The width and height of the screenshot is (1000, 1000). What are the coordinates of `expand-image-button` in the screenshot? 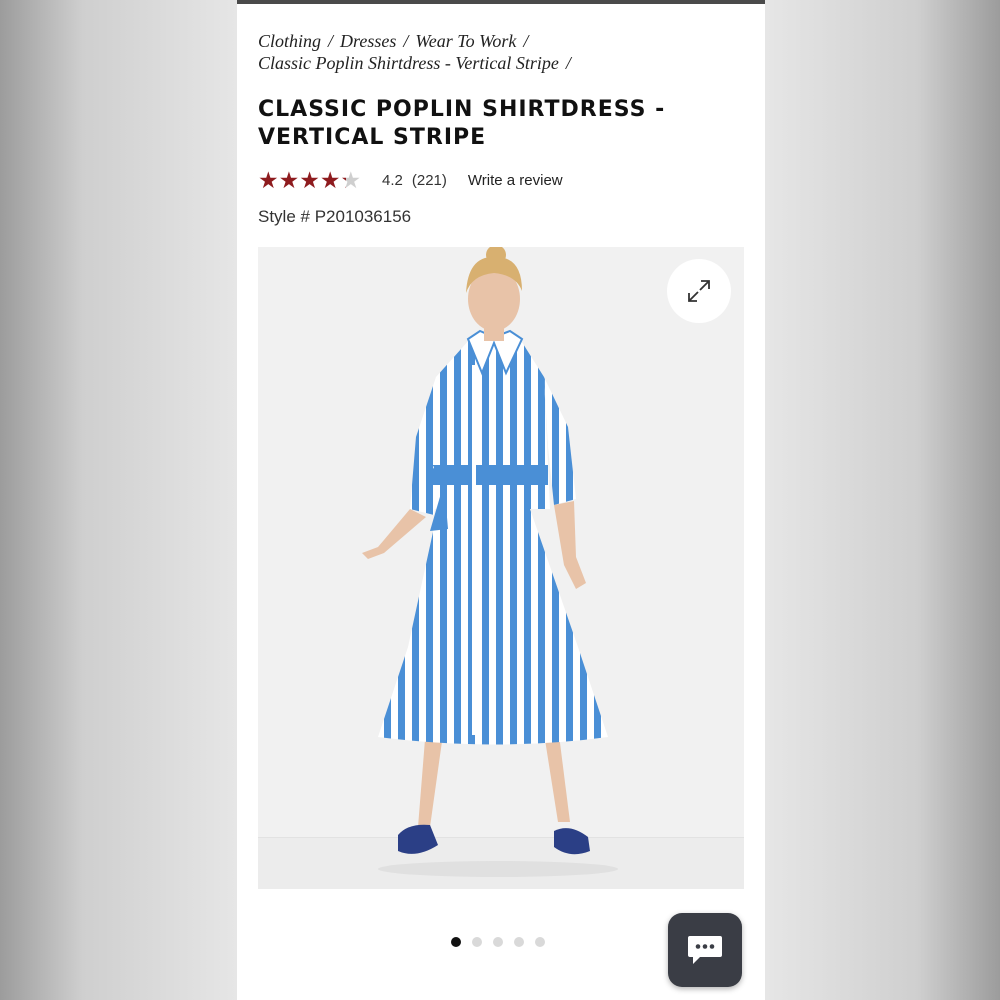 It's located at (699, 291).